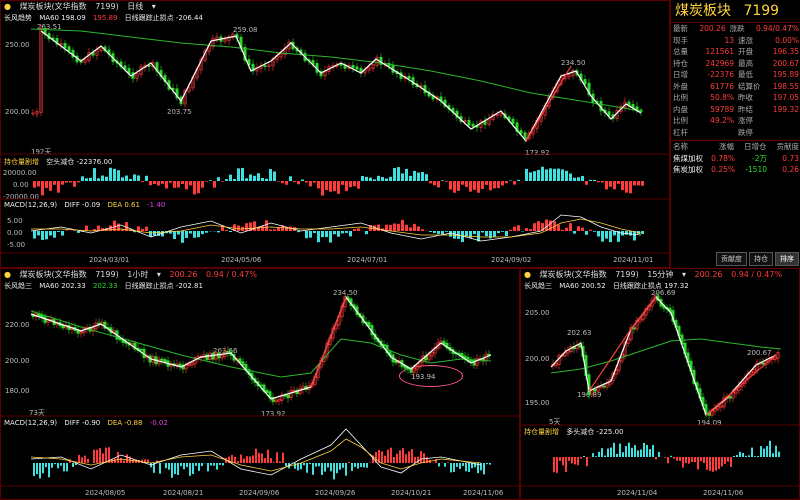  I want to click on oi-histogram, so click(666, 456).